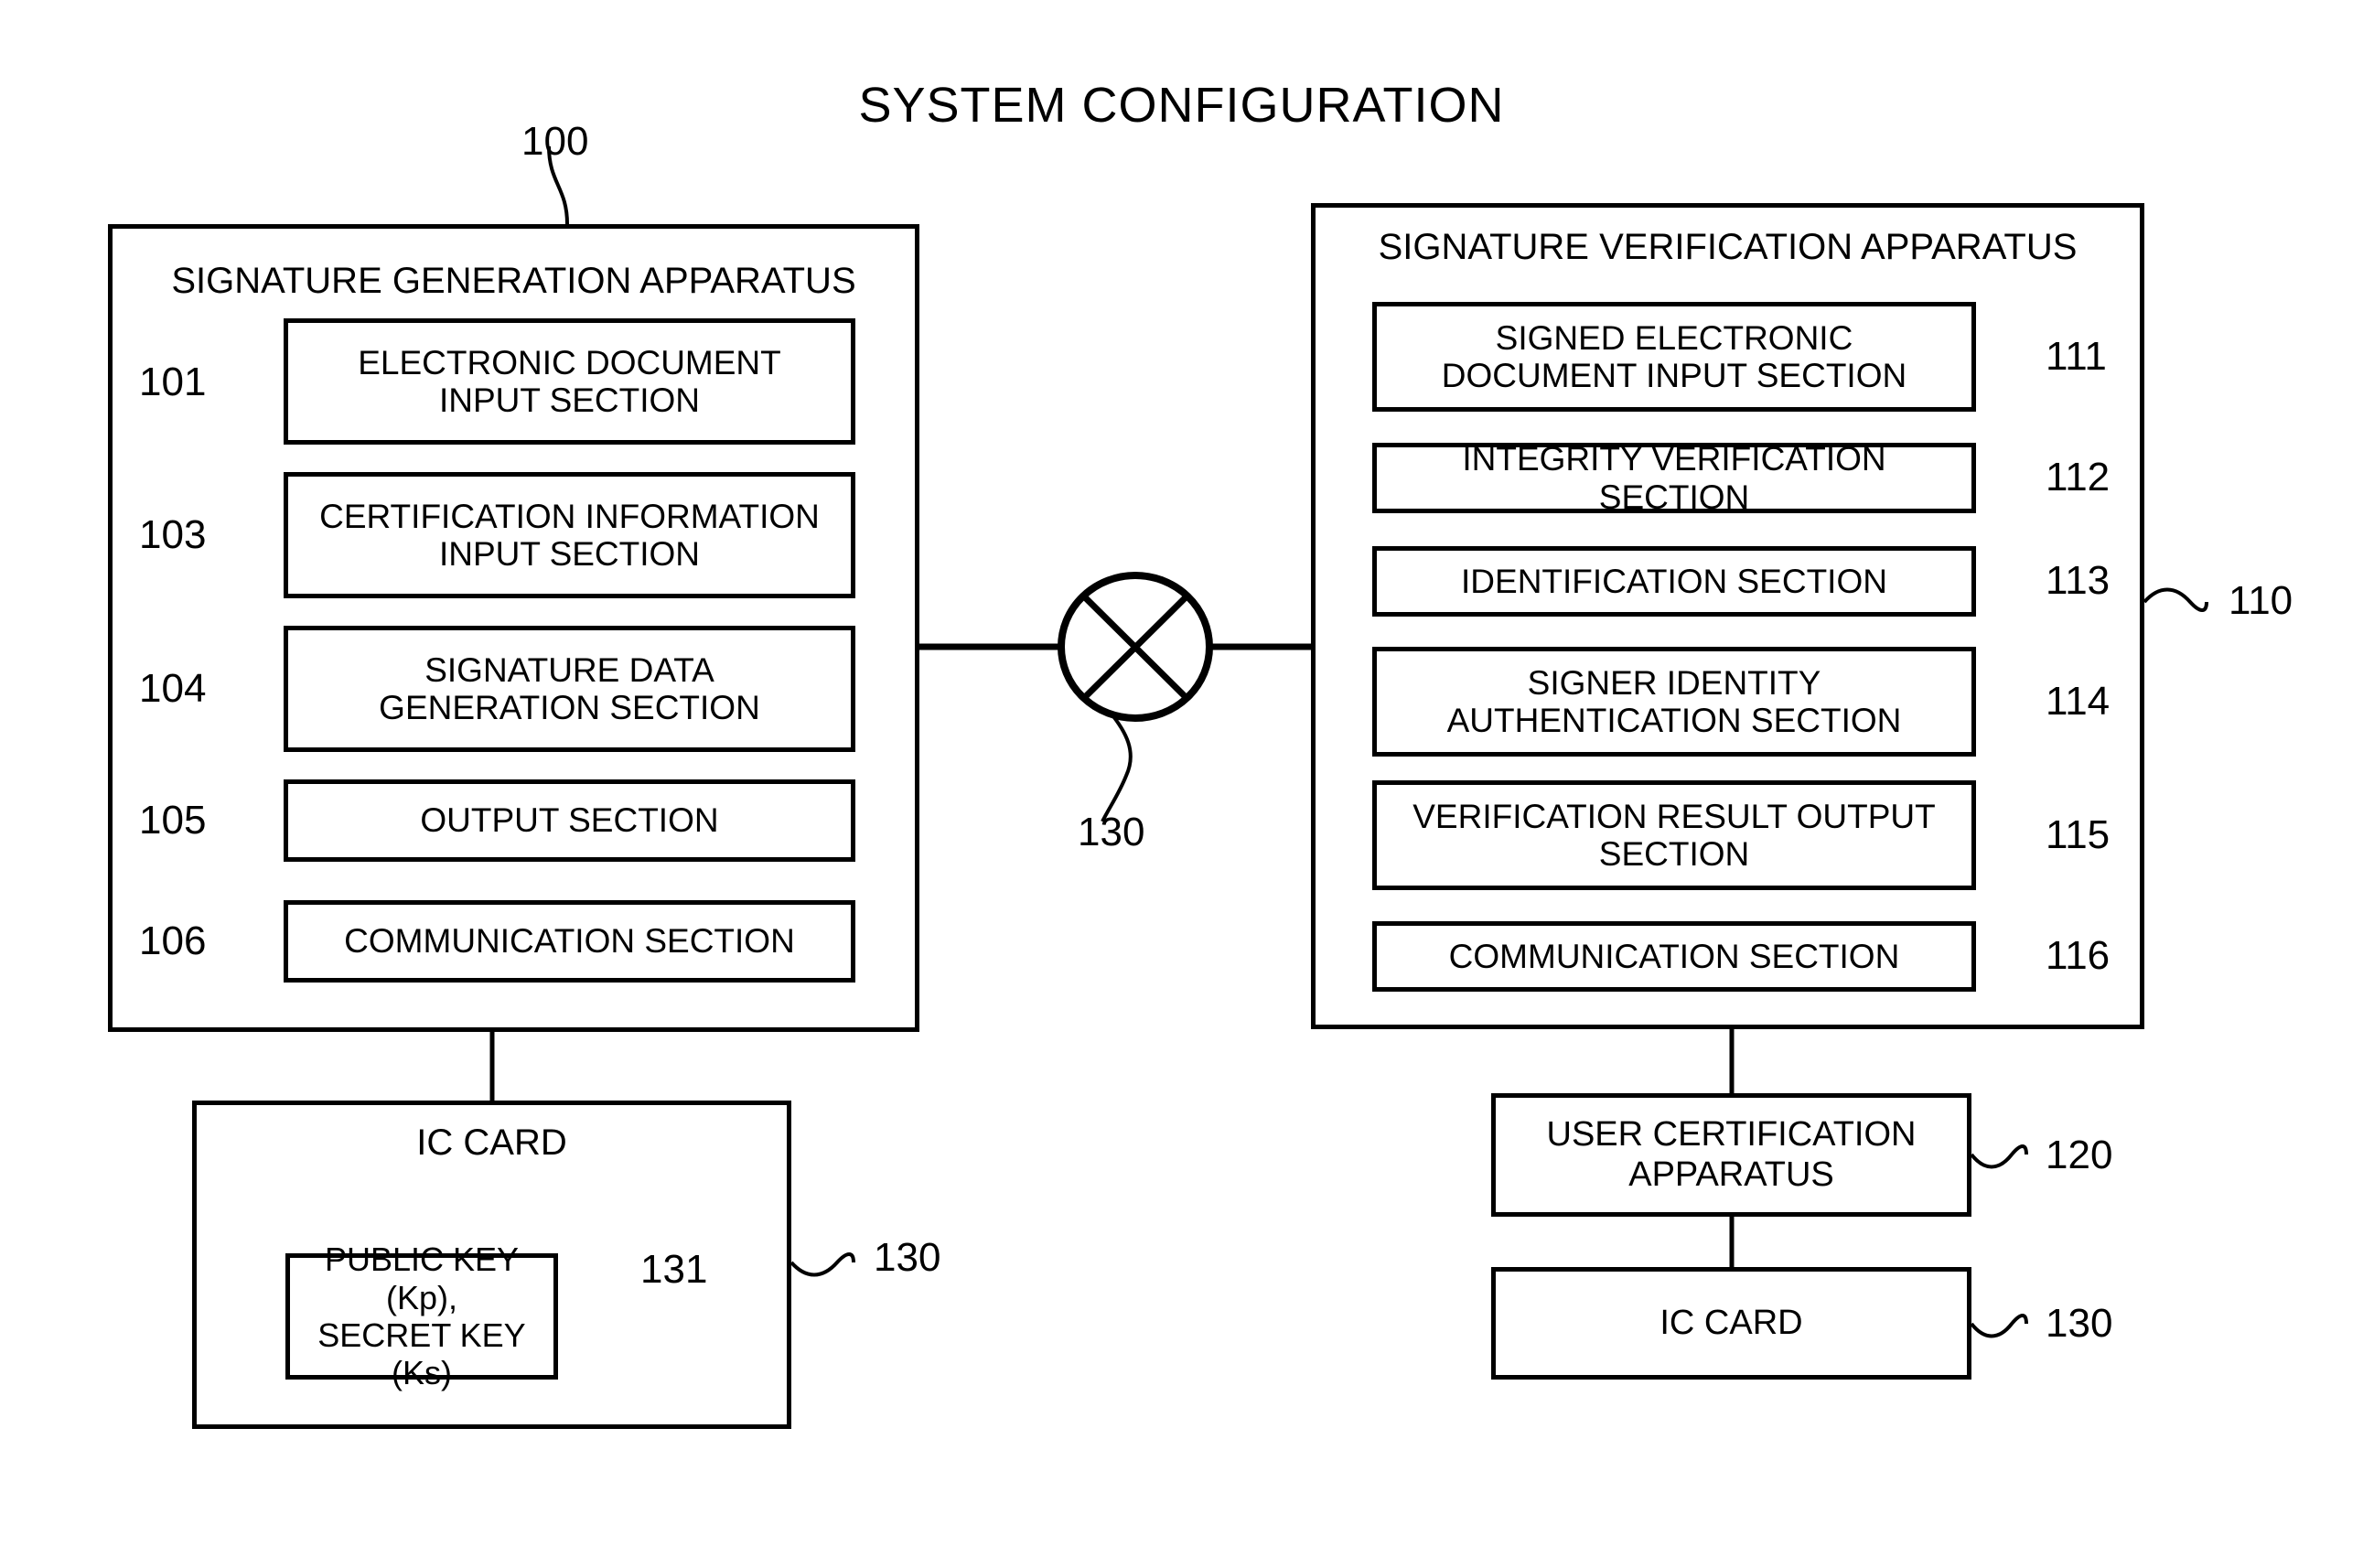  I want to click on ref-130-network: 130, so click(1111, 832).